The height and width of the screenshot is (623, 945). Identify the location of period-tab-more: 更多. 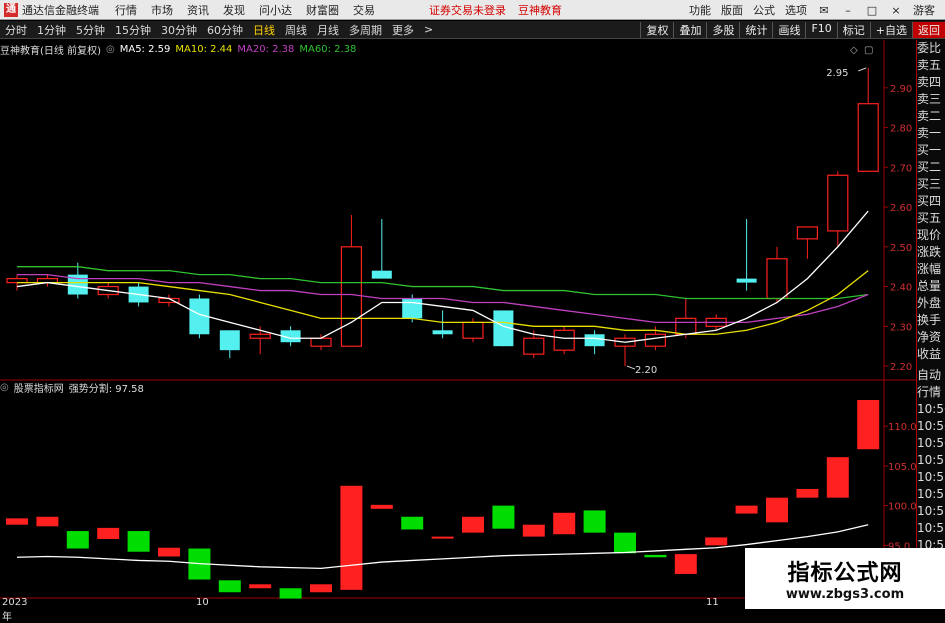
(403, 30).